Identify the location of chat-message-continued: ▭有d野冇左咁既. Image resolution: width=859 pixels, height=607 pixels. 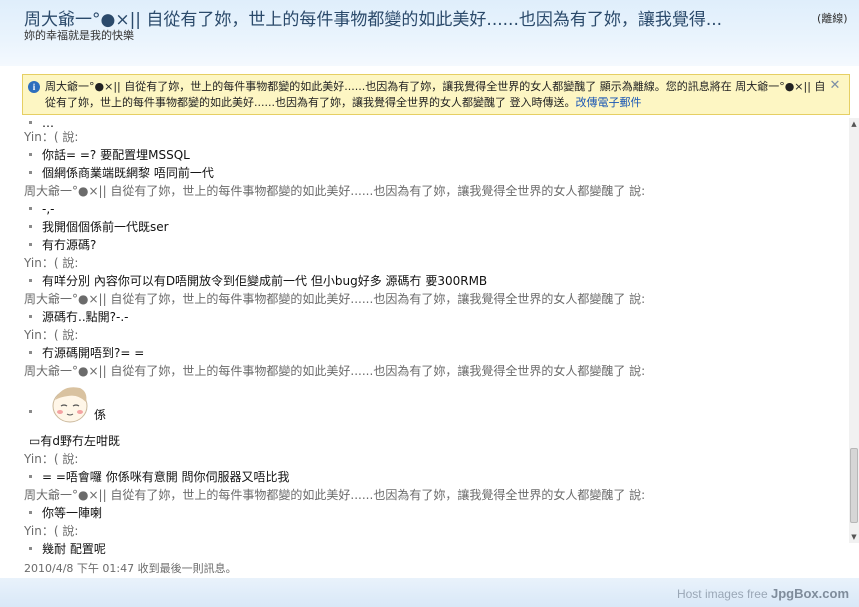
(74, 441).